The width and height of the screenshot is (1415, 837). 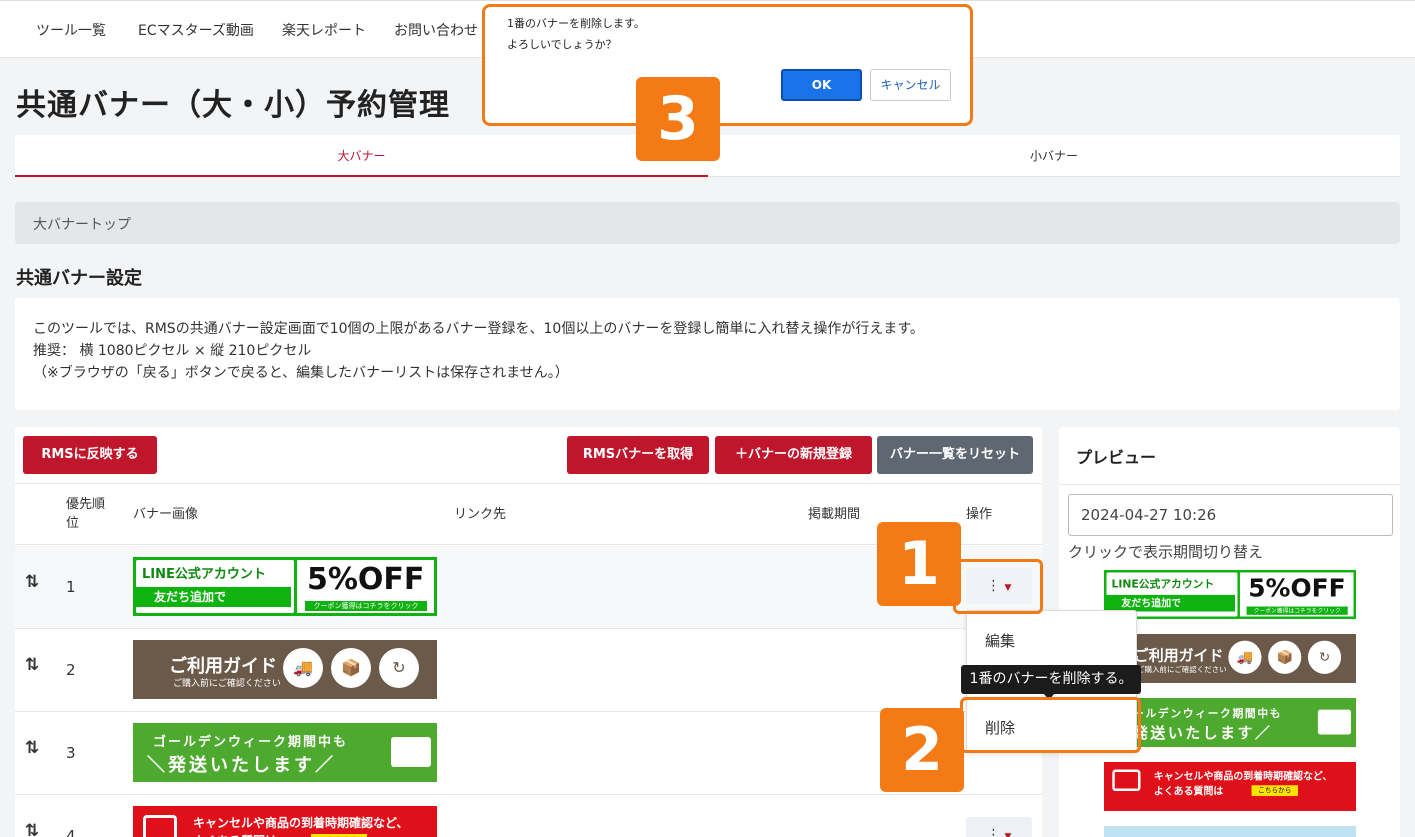 What do you see at coordinates (727, 65) in the screenshot?
I see `confirm-dialog: 1番のバナーを削除します。 よろしいでしょうか？ OK キャンセル` at bounding box center [727, 65].